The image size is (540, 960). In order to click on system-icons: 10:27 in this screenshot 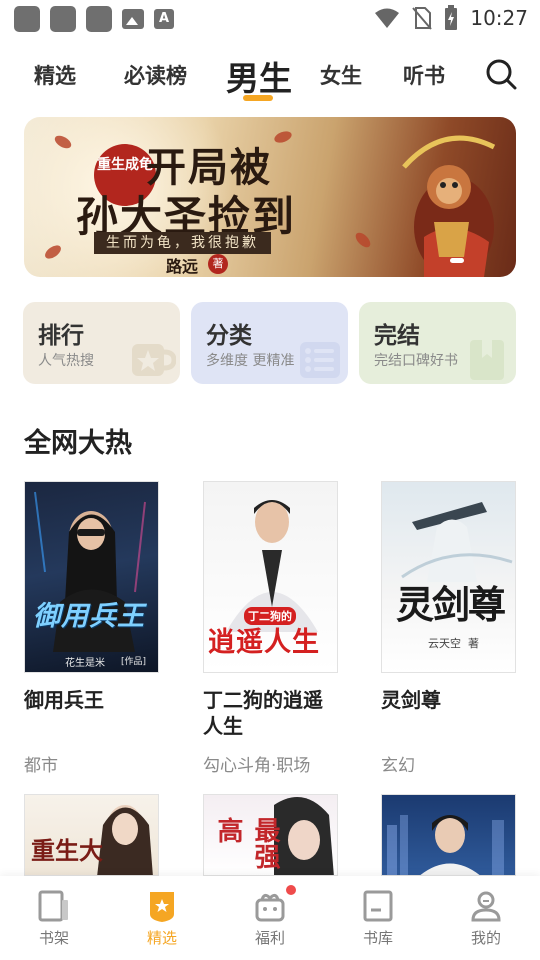, I will do `click(451, 18)`.